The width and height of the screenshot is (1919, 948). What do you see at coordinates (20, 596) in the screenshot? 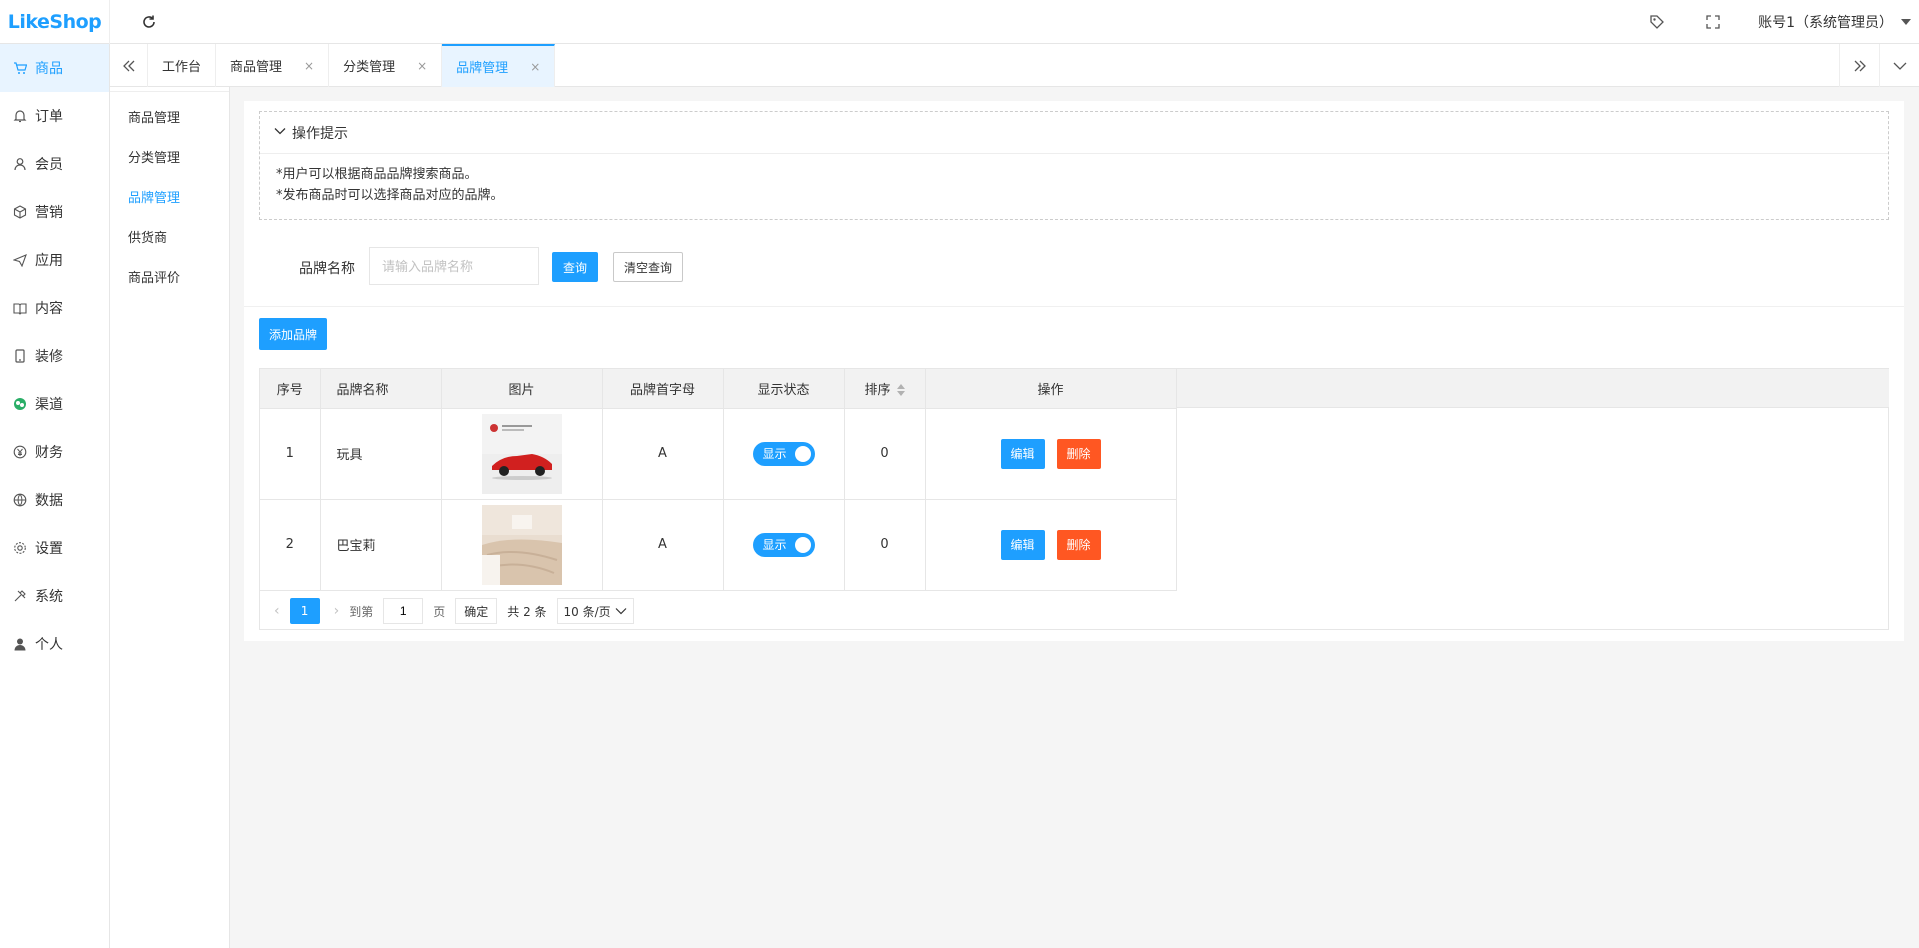
I see `tools-icon` at bounding box center [20, 596].